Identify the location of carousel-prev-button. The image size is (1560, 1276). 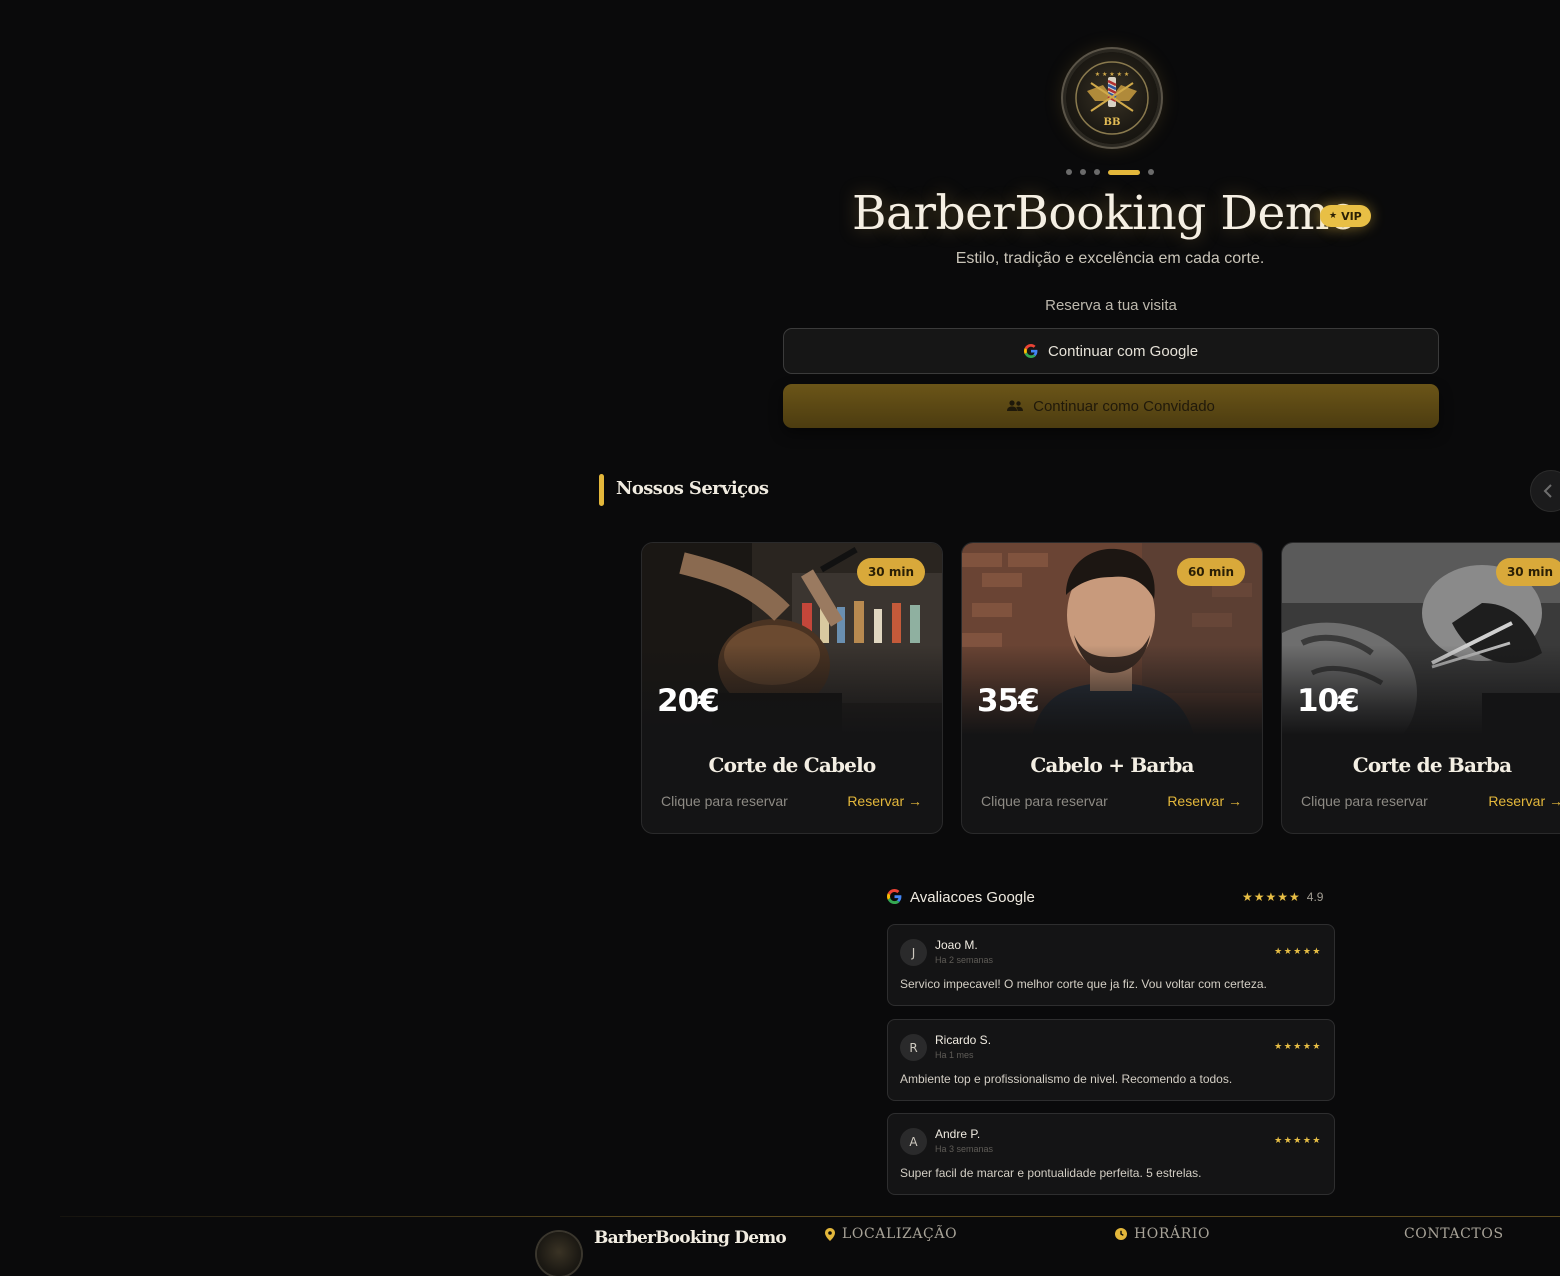
(1545, 491).